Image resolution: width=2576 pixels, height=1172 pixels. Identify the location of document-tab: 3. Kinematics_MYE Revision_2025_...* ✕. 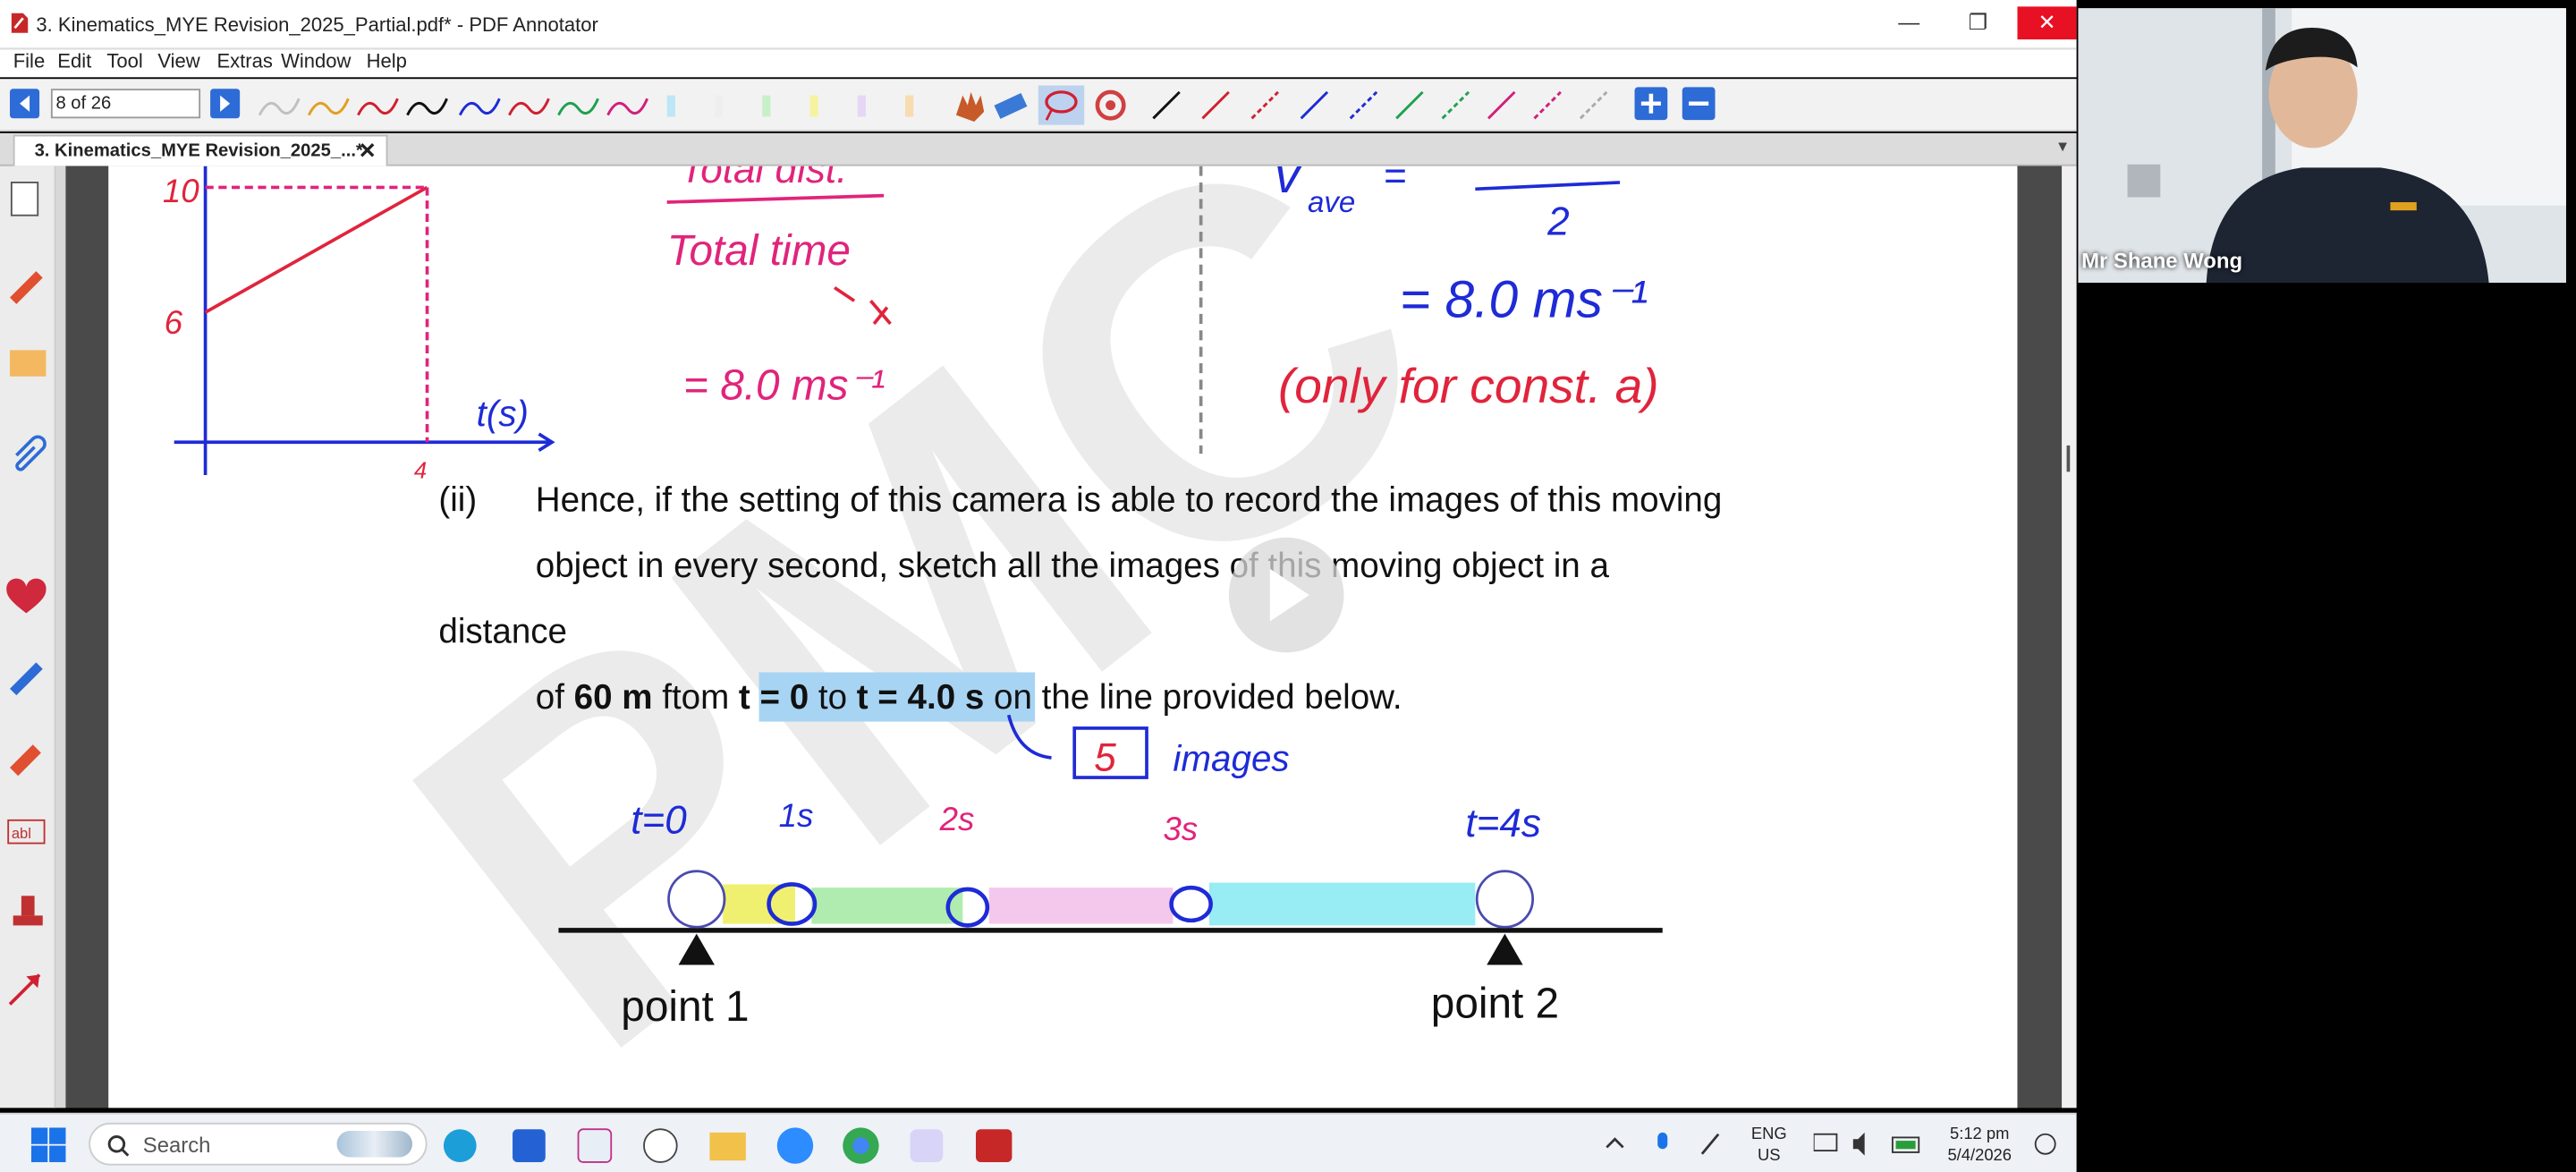
(200, 150).